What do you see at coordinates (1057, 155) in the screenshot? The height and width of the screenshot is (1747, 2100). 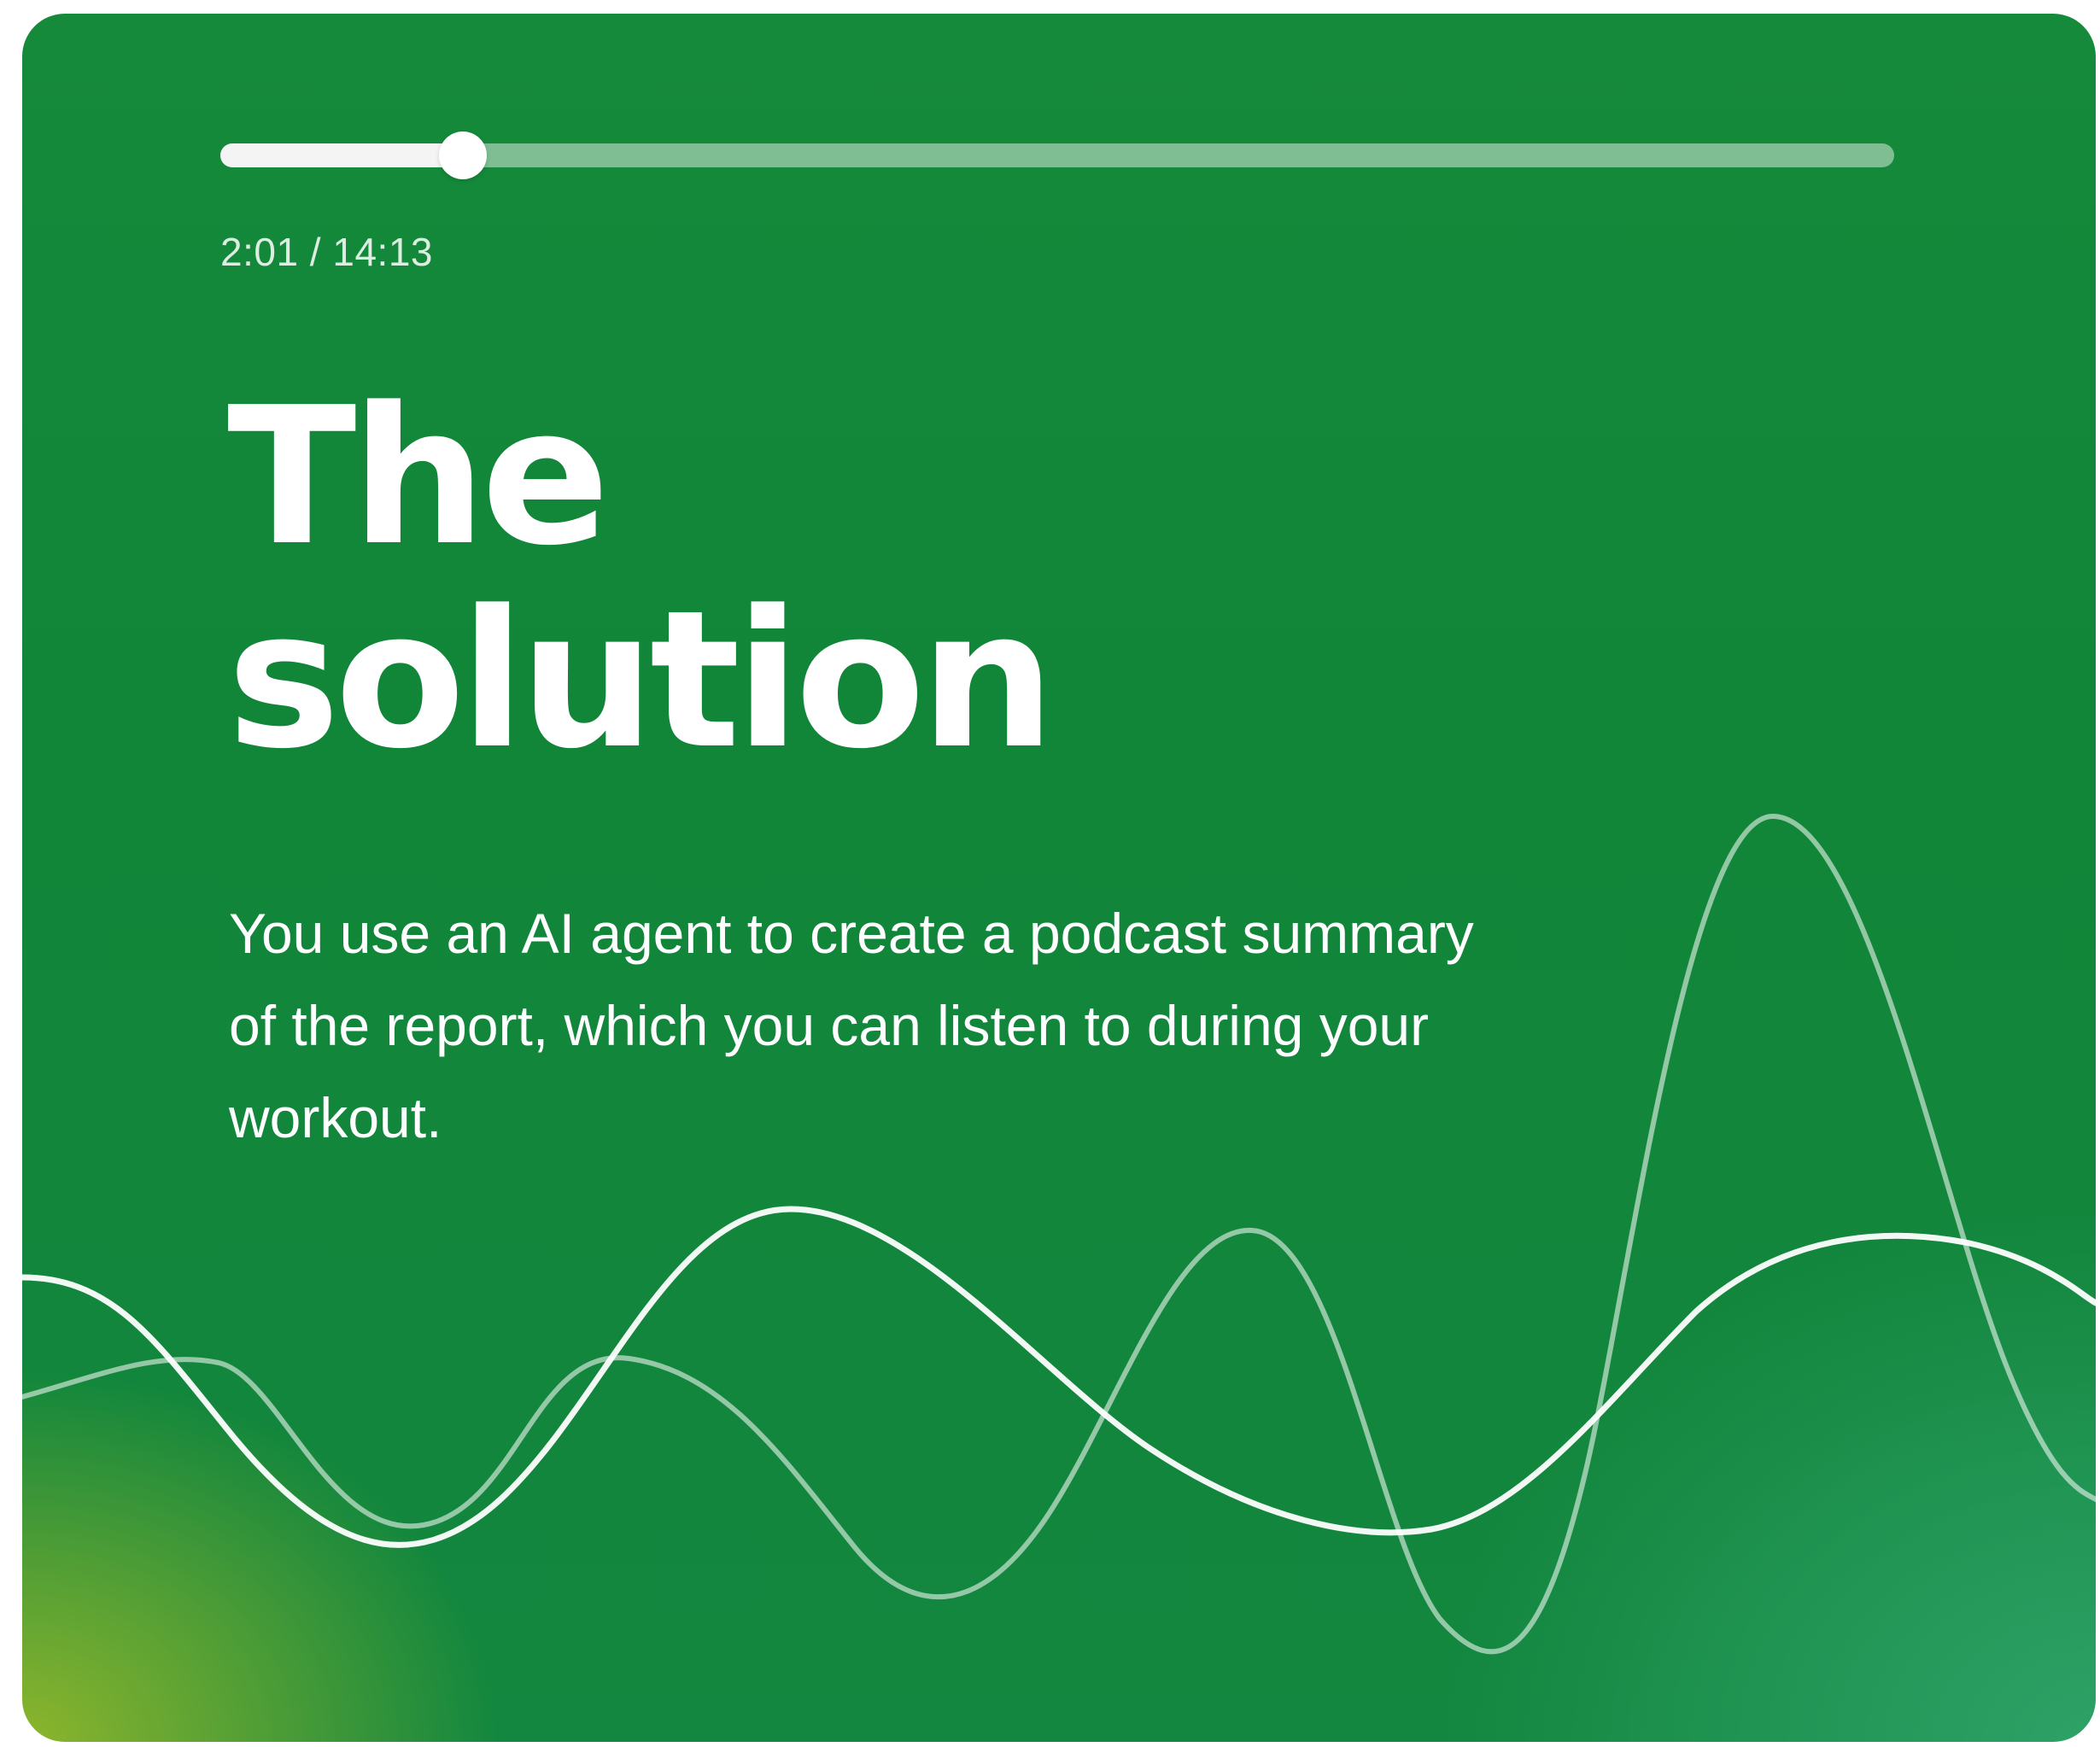 I see `playback-progress-bar` at bounding box center [1057, 155].